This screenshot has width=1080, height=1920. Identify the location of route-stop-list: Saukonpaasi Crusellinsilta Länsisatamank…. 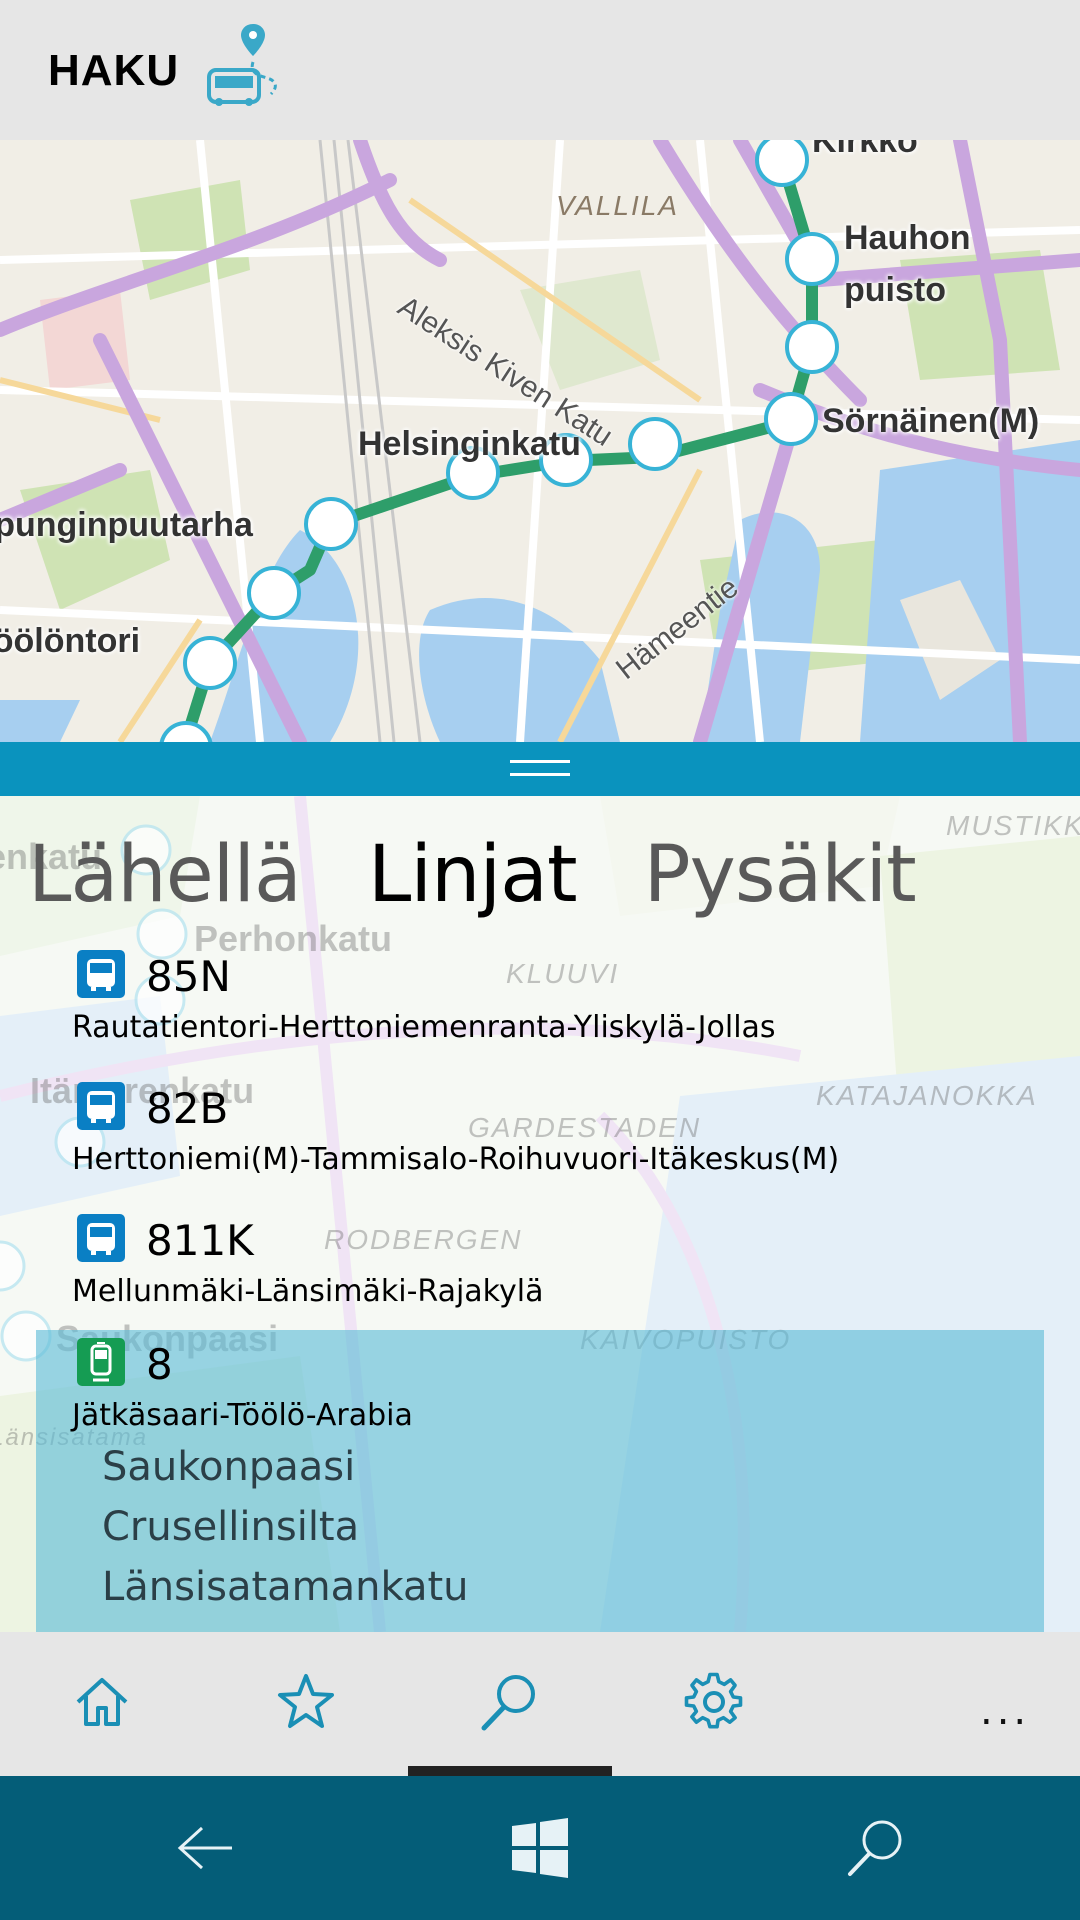
(285, 1534).